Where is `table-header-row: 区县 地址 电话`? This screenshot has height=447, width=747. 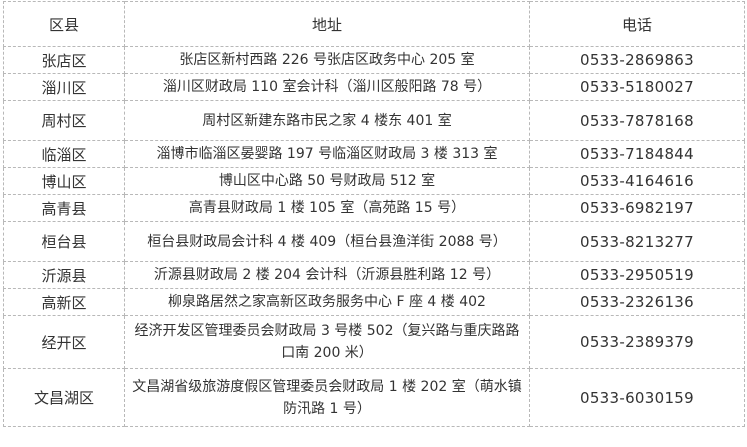
table-header-row: 区县 地址 电话 is located at coordinates (374, 24).